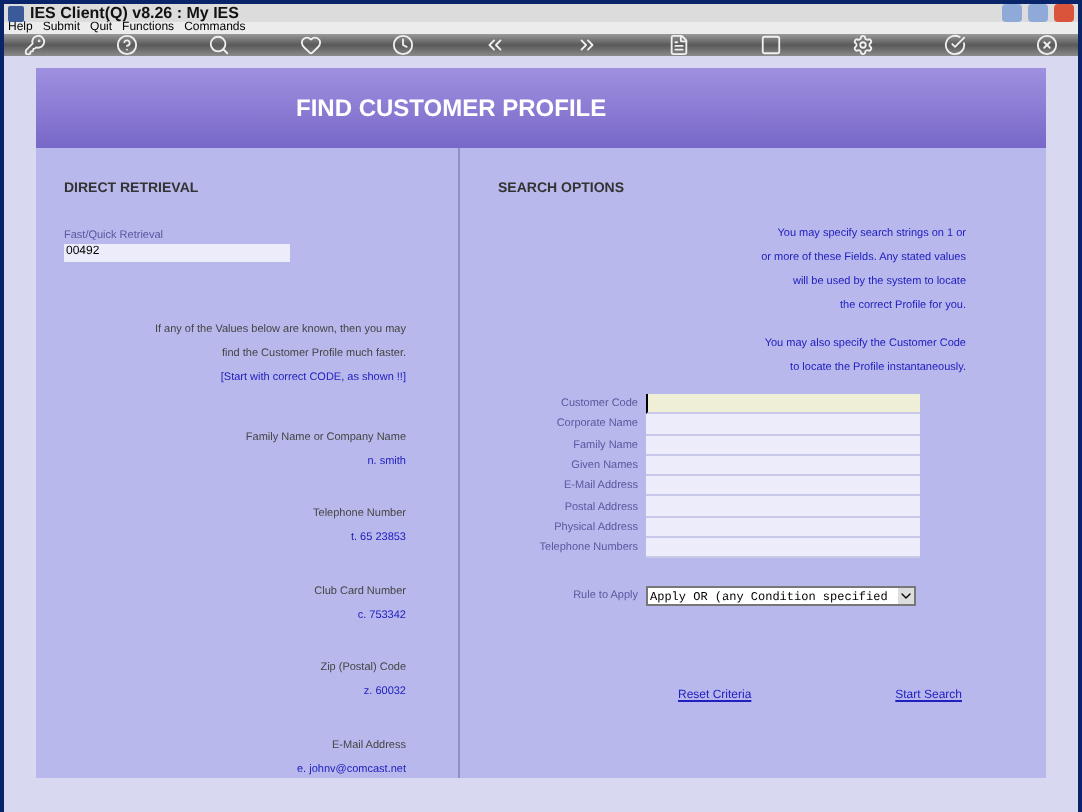 Image resolution: width=1082 pixels, height=812 pixels. Describe the element at coordinates (587, 45) in the screenshot. I see `double-right-icon` at that location.